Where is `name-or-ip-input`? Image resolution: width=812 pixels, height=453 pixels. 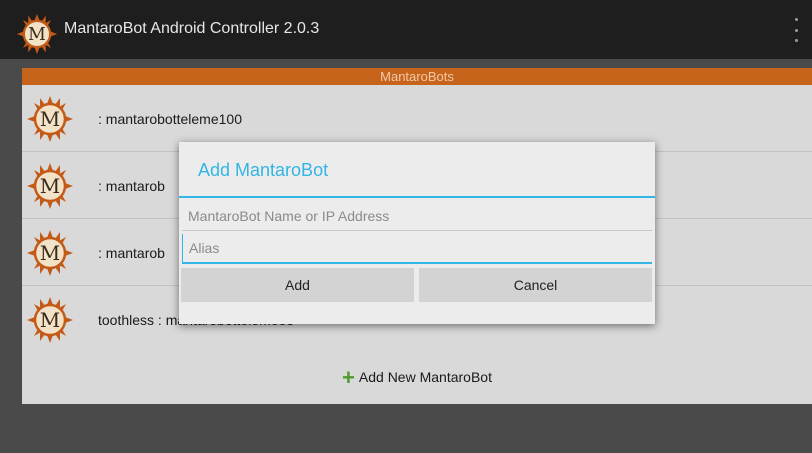 name-or-ip-input is located at coordinates (417, 216).